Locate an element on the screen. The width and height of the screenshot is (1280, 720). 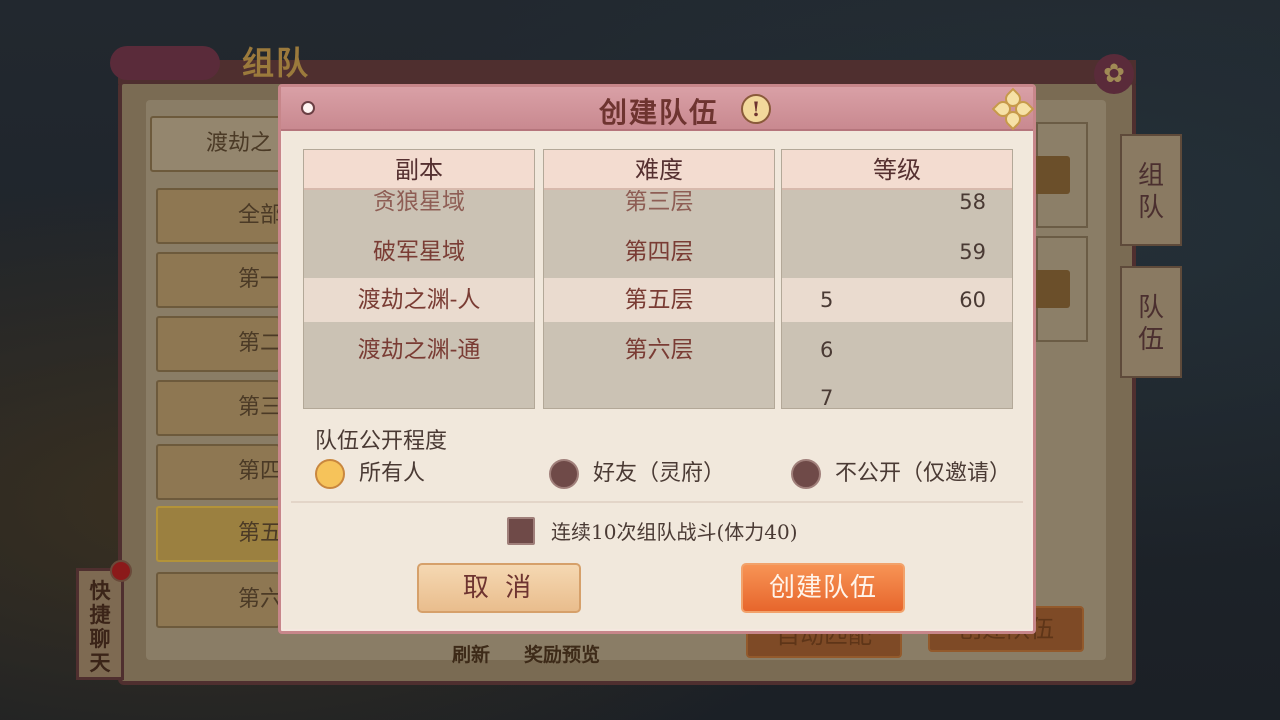
level-picker: 58 59 5 60 6 7 等级 is located at coordinates (897, 279).